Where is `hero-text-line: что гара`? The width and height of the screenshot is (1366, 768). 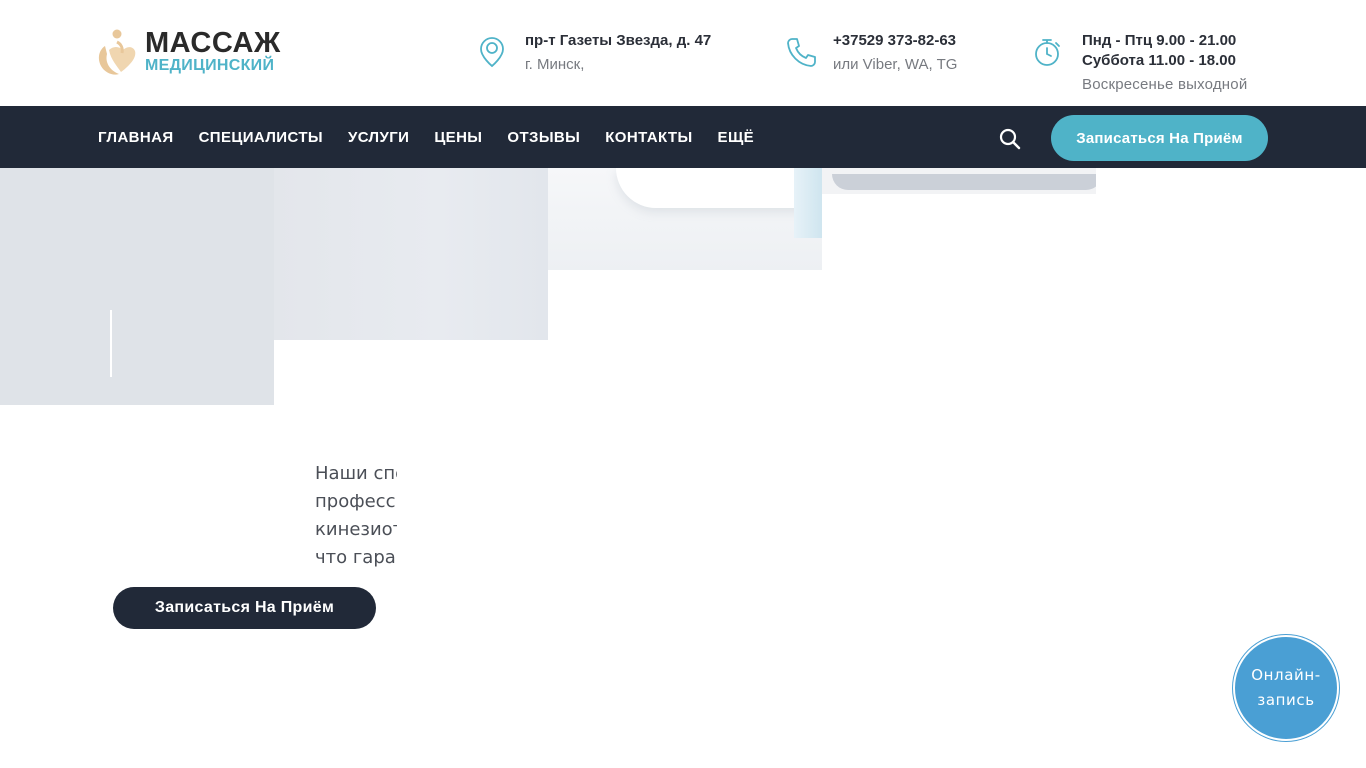
hero-text-line: что гара is located at coordinates (355, 557).